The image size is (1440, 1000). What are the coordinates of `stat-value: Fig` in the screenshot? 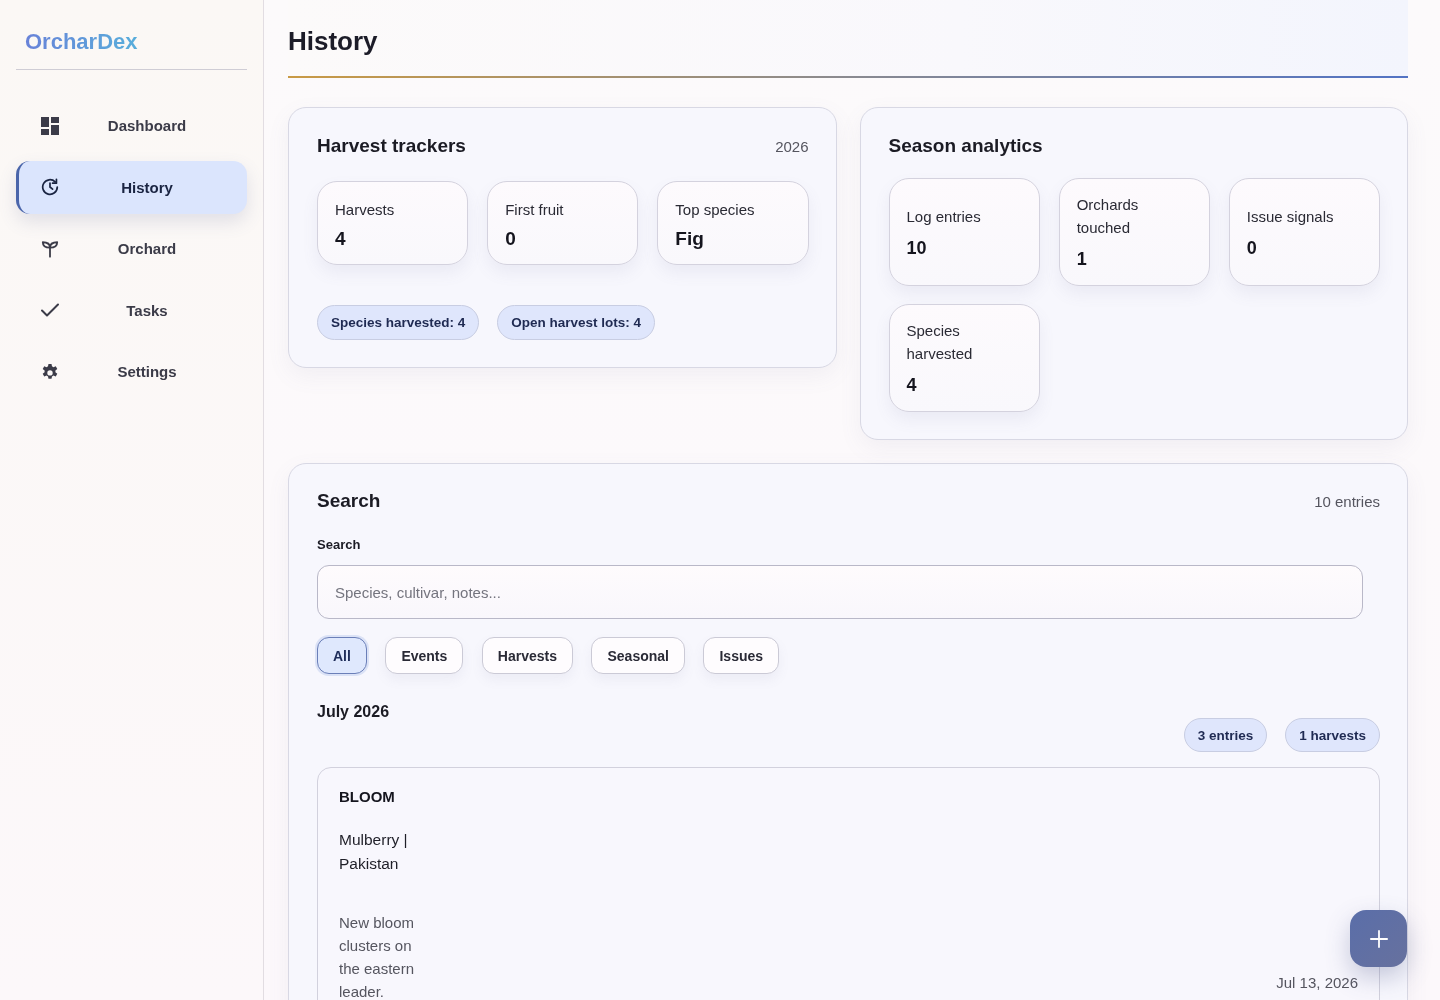 It's located at (690, 239).